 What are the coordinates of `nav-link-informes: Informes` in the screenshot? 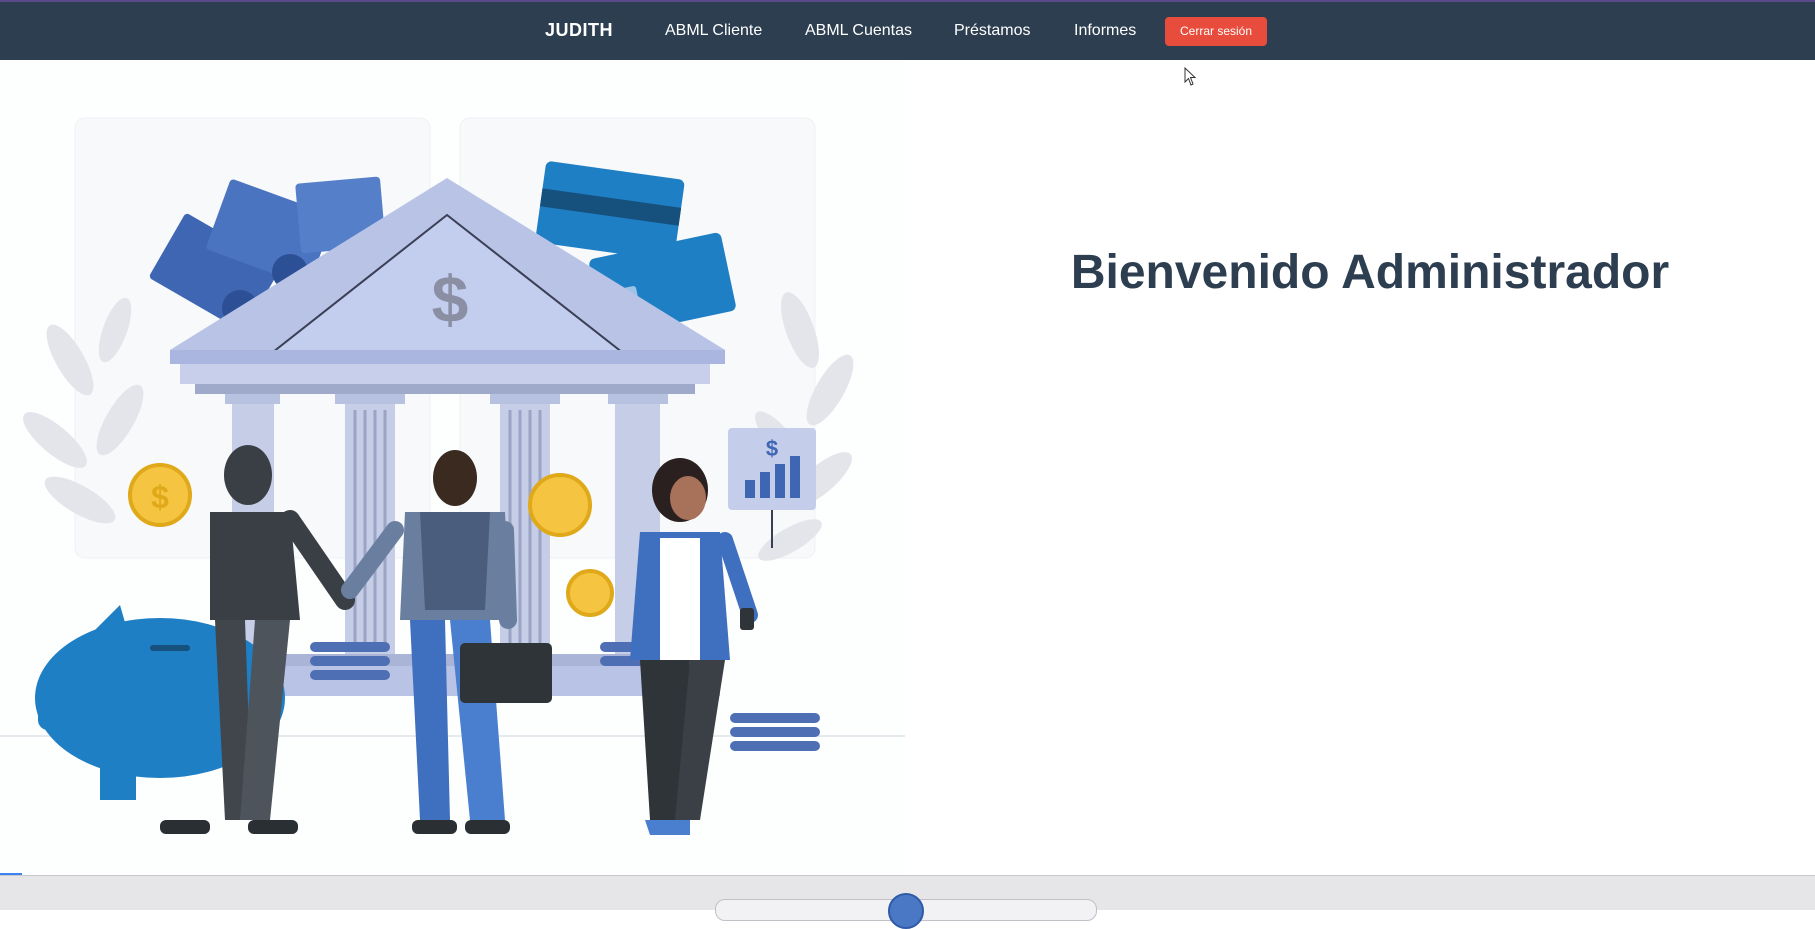 It's located at (1105, 31).